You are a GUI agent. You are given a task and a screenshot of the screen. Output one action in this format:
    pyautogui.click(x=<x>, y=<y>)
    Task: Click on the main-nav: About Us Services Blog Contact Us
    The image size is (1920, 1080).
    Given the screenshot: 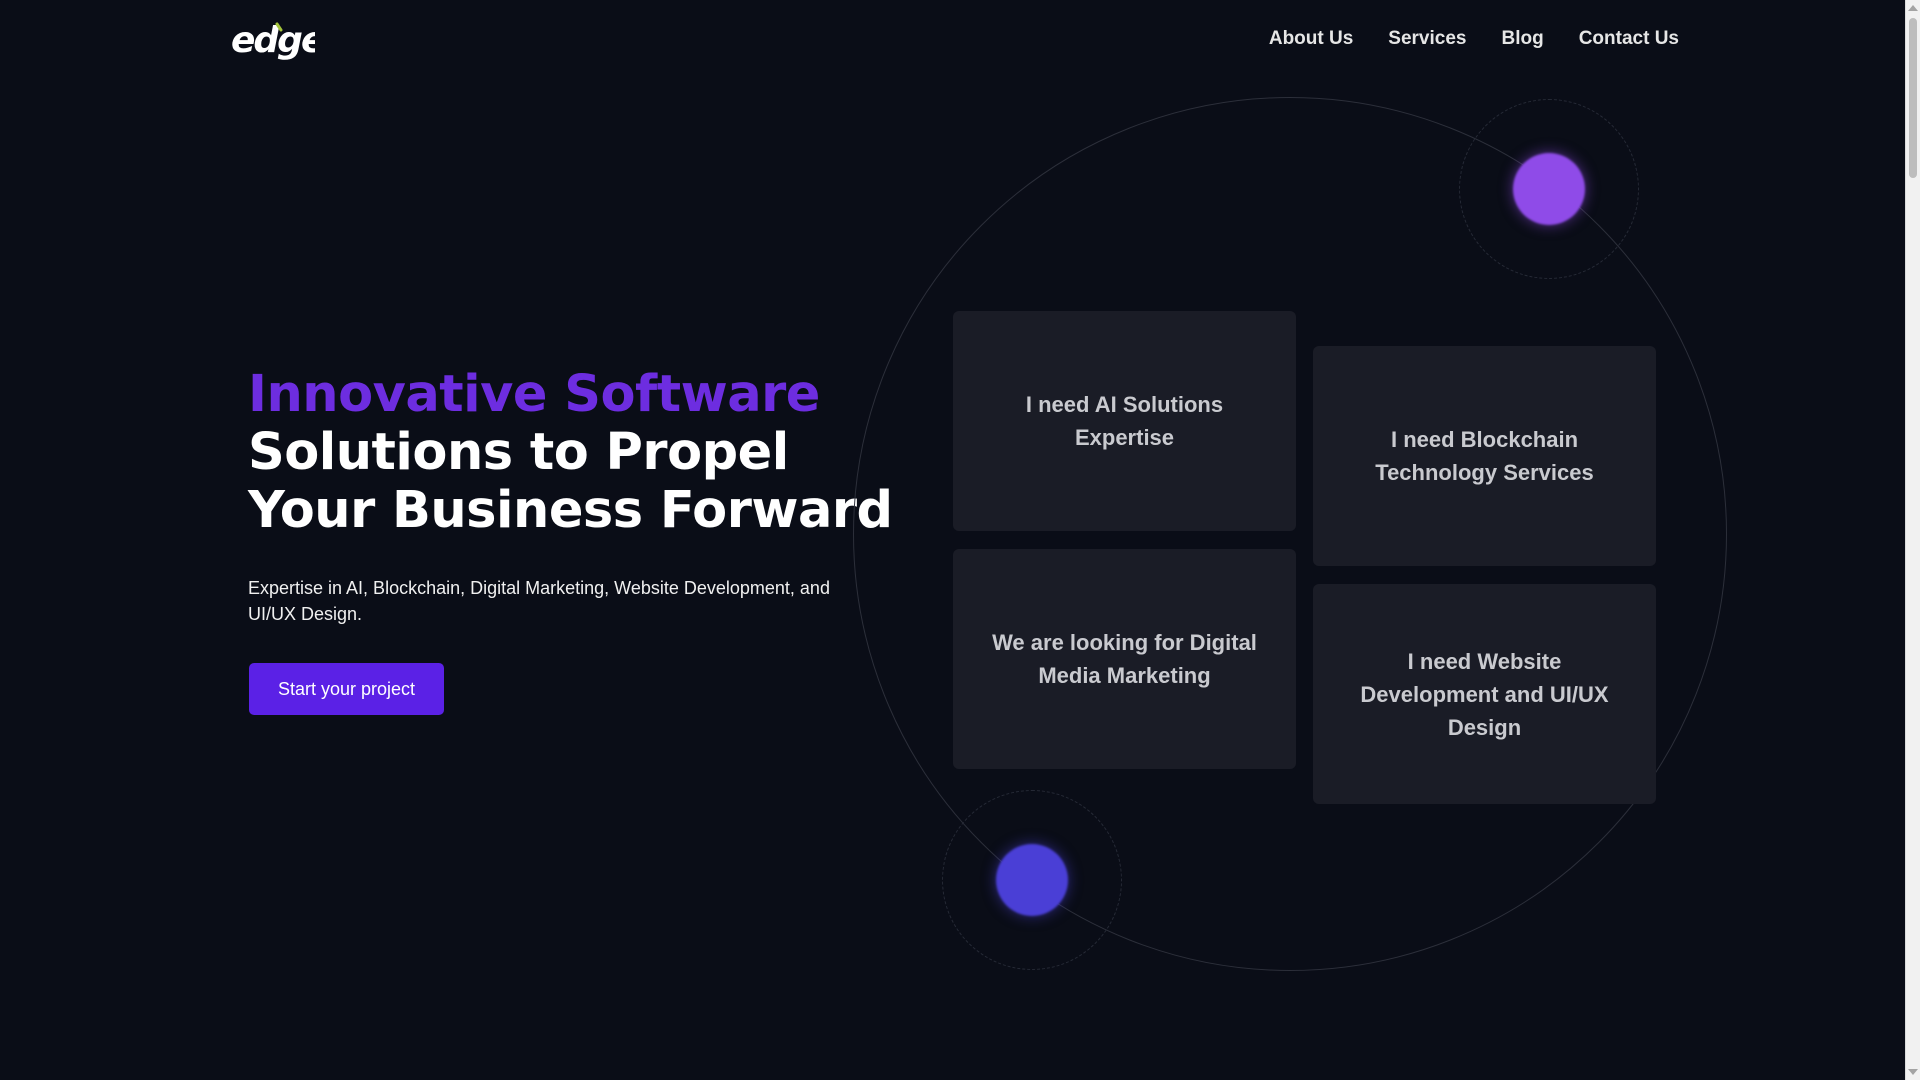 What is the action you would take?
    pyautogui.click(x=1474, y=39)
    